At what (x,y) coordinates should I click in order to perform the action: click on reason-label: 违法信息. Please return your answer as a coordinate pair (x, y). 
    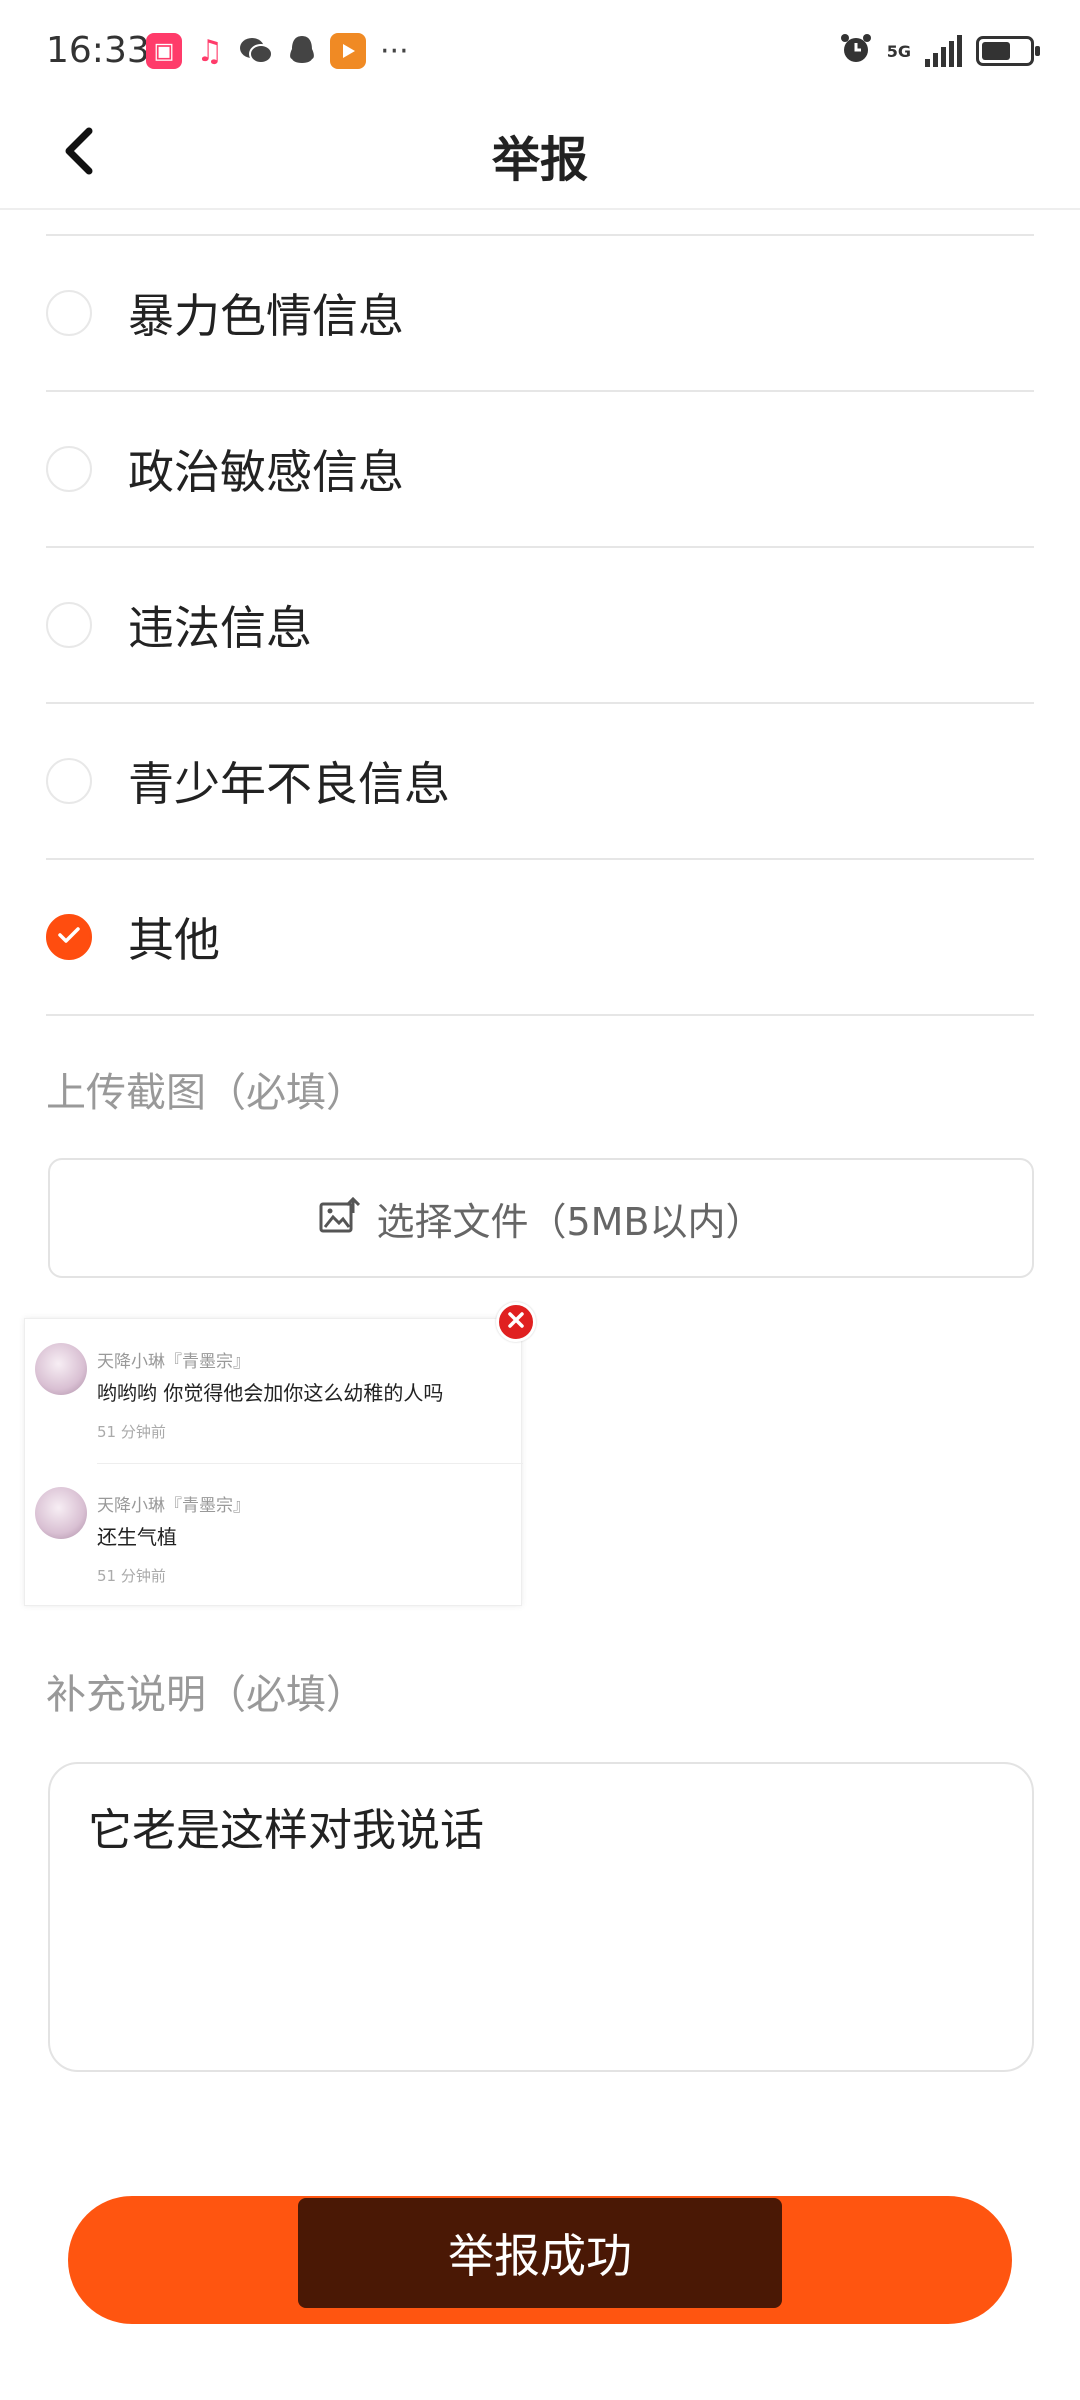
    Looking at the image, I should click on (220, 628).